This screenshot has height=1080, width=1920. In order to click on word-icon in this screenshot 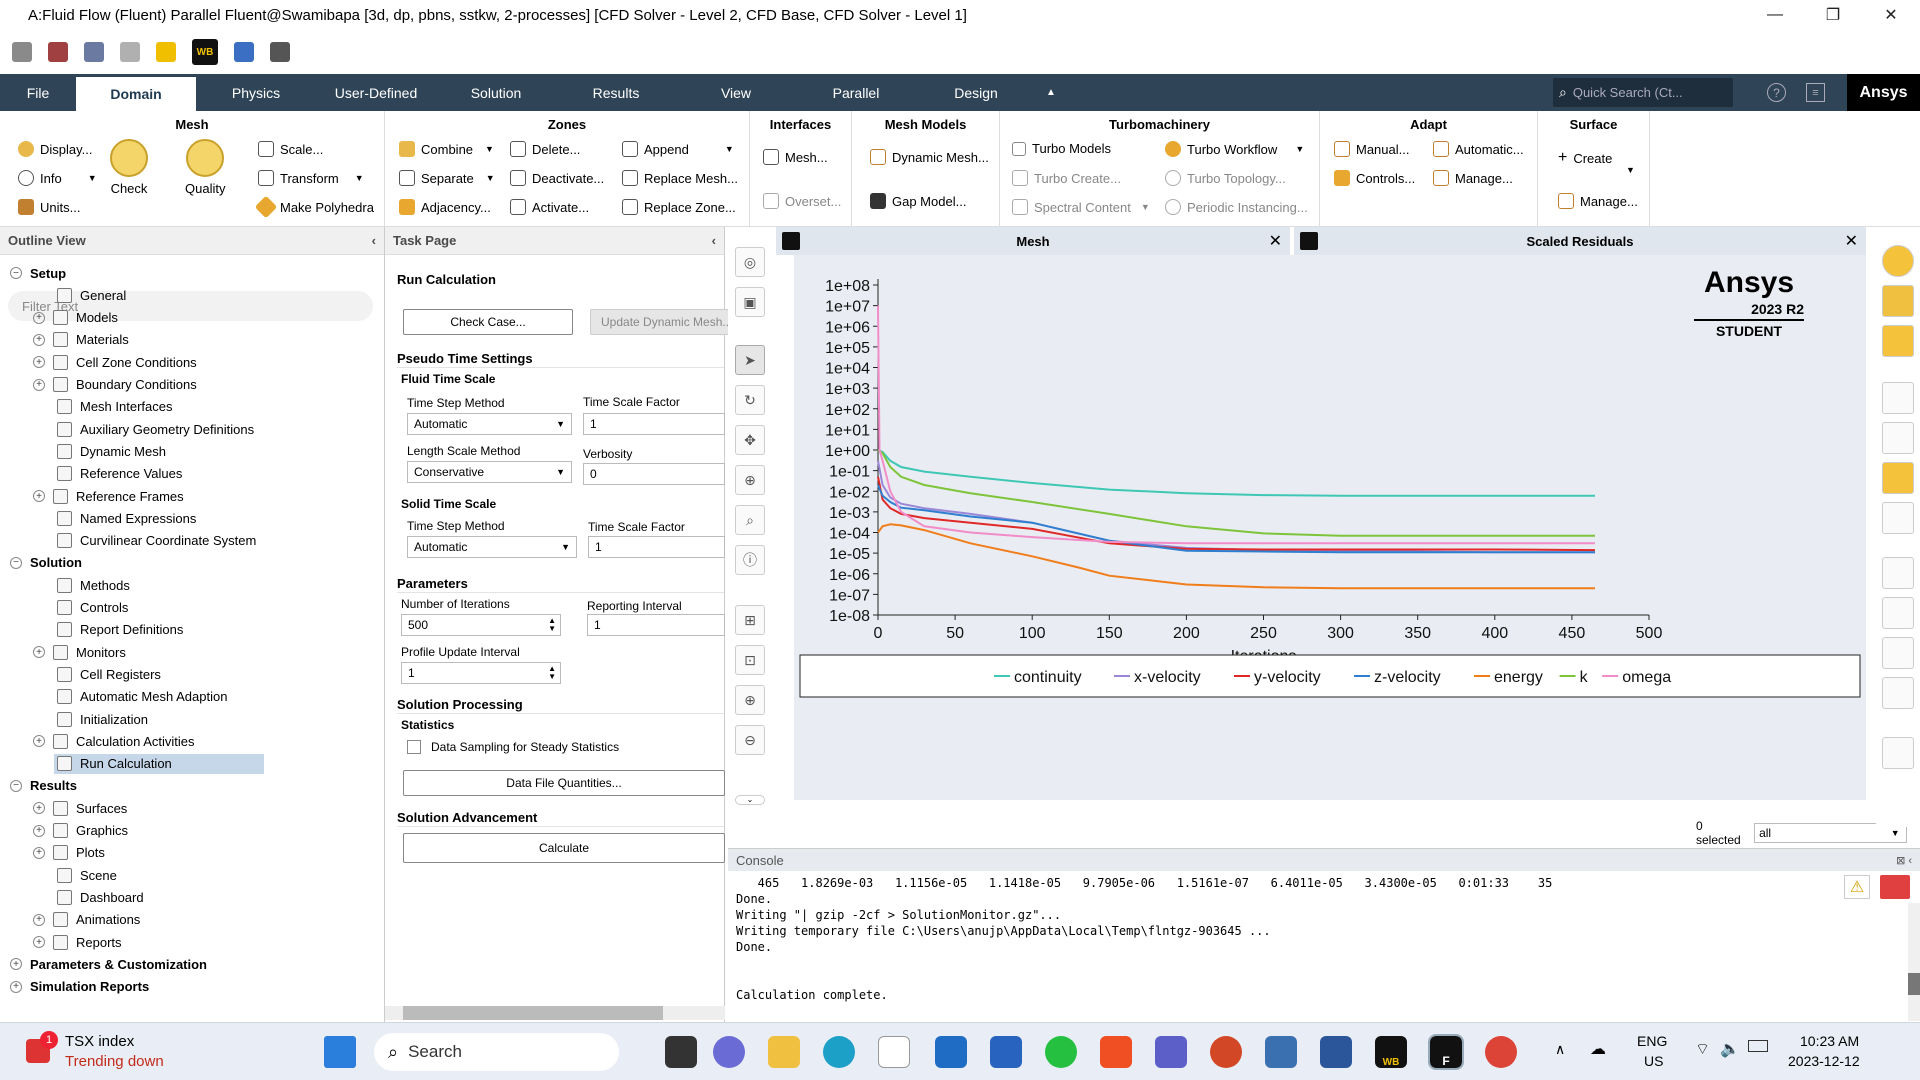, I will do `click(1336, 1052)`.